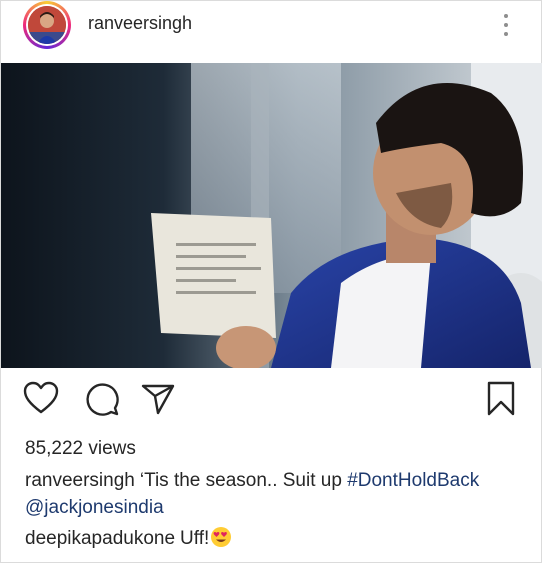 Image resolution: width=542 pixels, height=563 pixels. Describe the element at coordinates (102, 399) in the screenshot. I see `comment-bubble-icon` at that location.